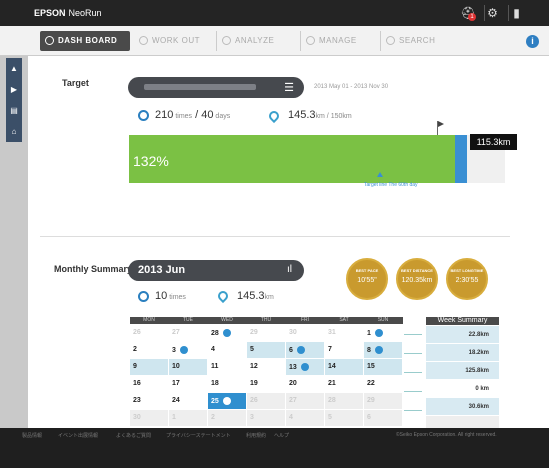 The image size is (549, 468). I want to click on calendar-day: 11, so click(227, 366).